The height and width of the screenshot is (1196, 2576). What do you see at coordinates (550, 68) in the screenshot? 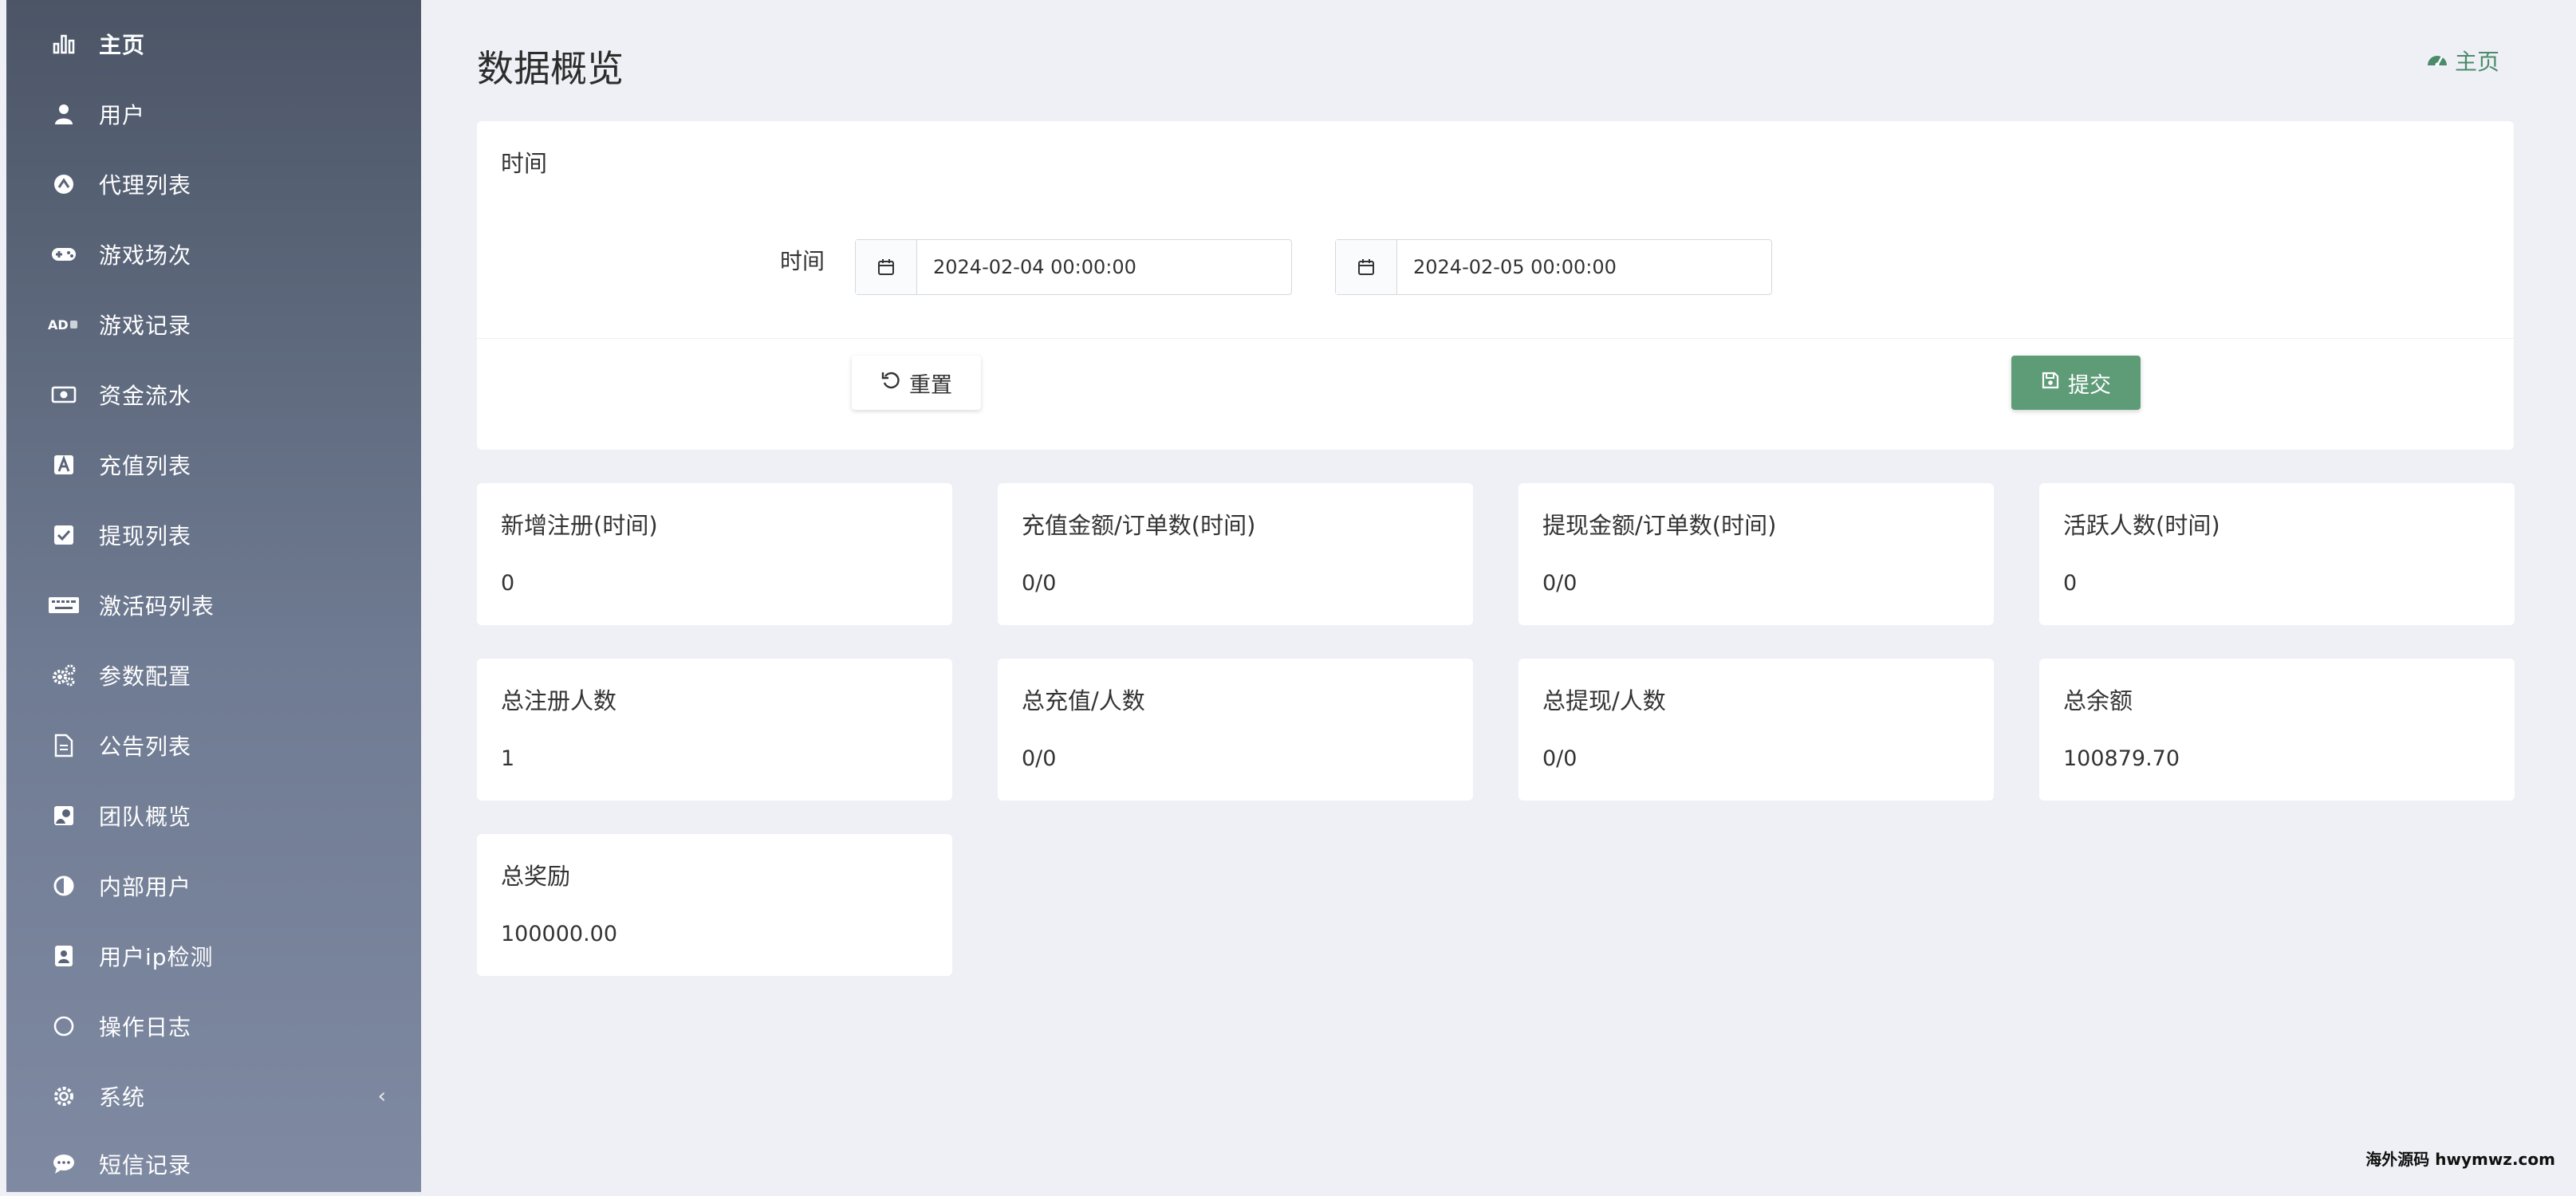
I see `page-title: 数据概览` at bounding box center [550, 68].